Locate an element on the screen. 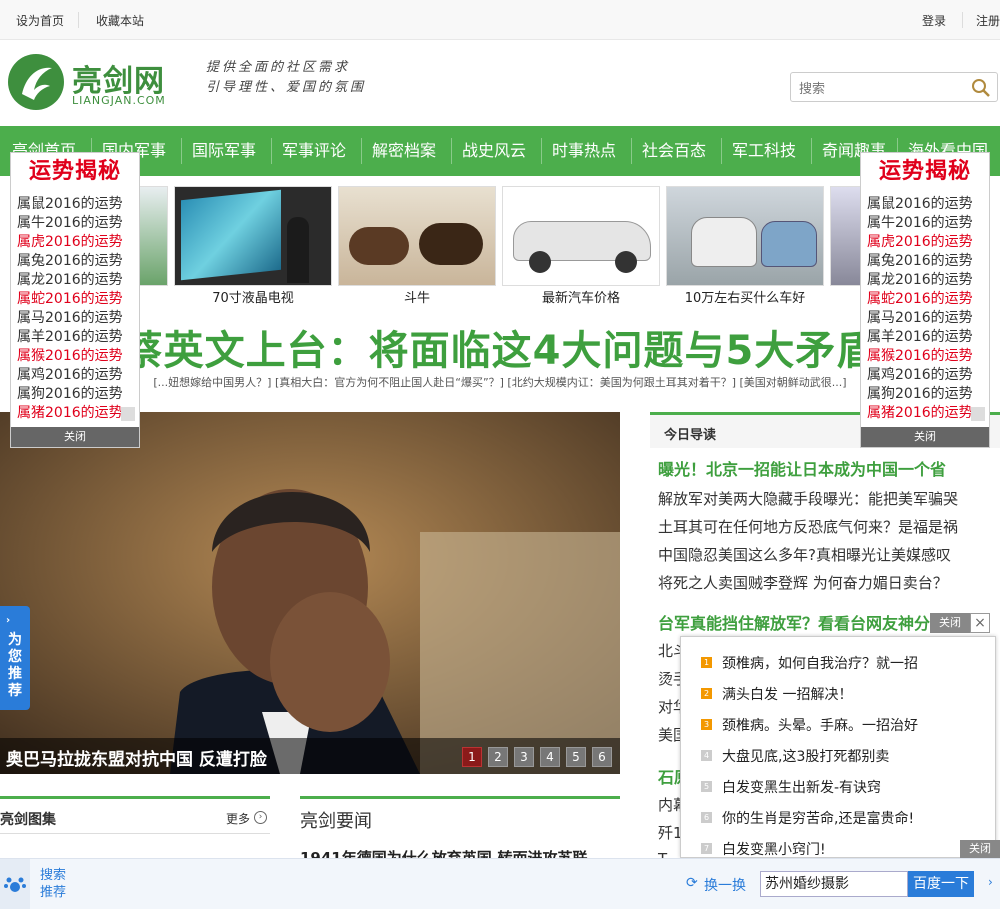  slide-page-button: 3 is located at coordinates (524, 757).